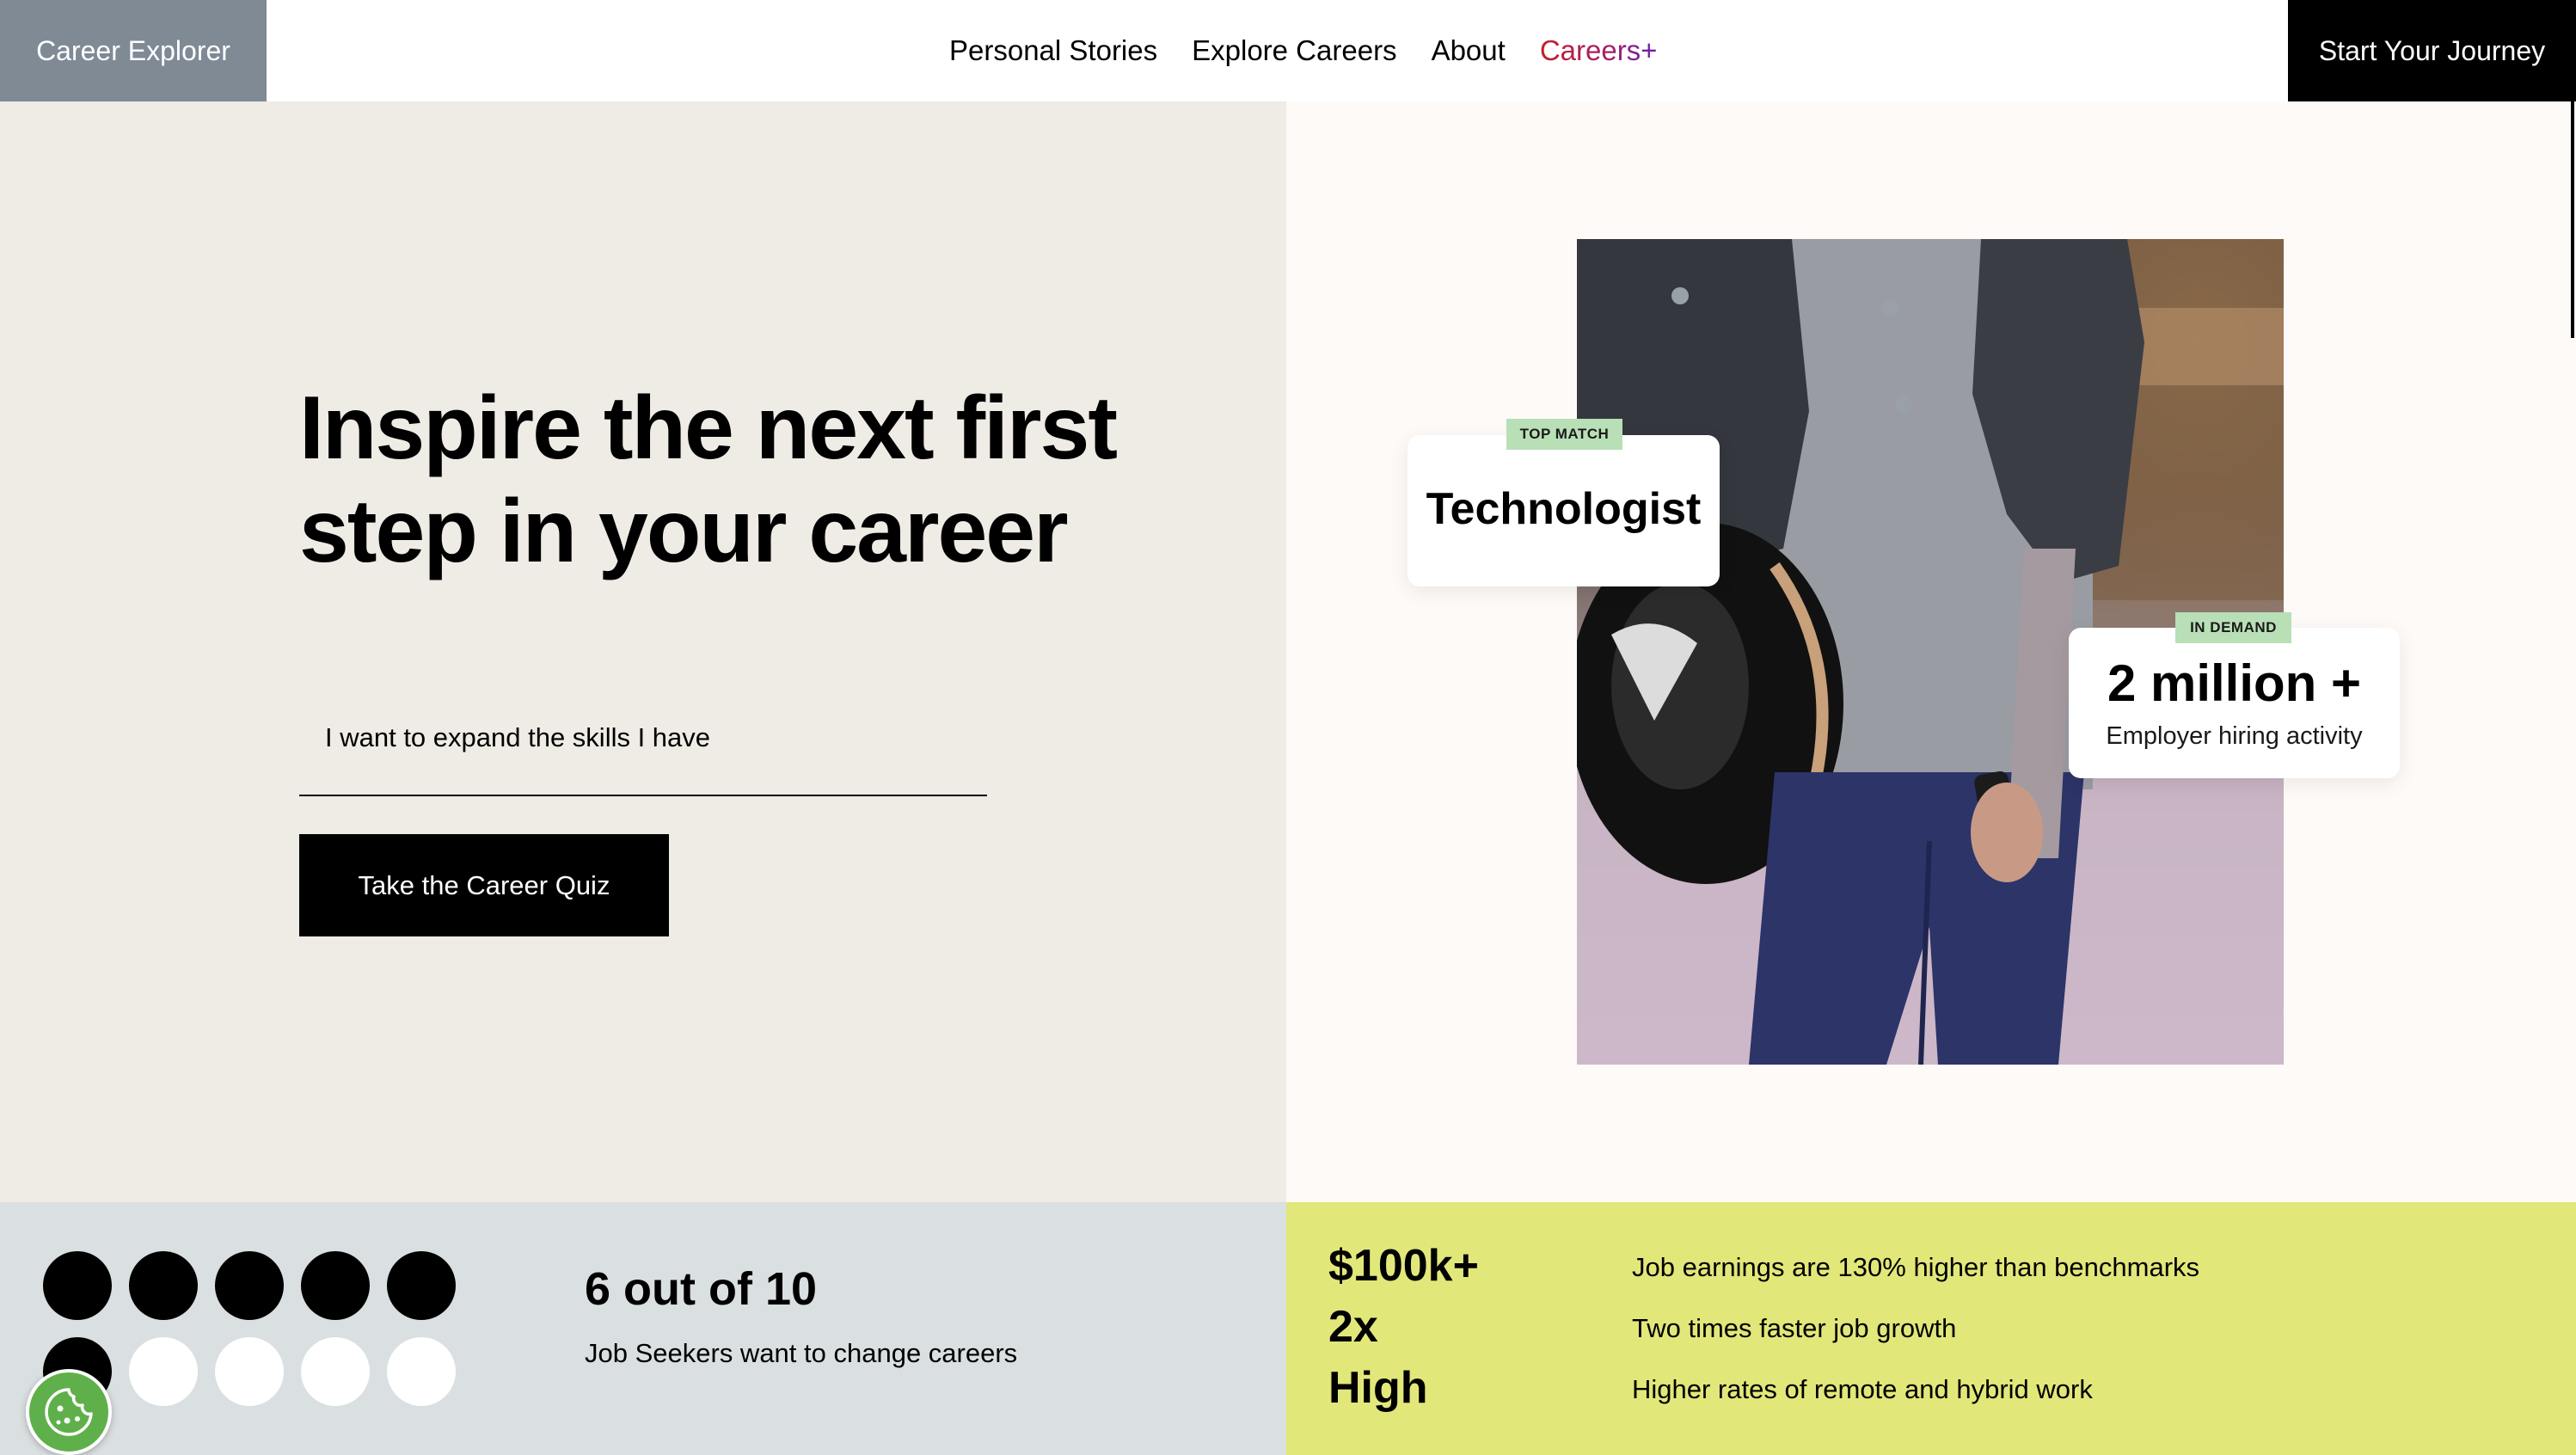  I want to click on stat-label: Job Seekers want to change careers, so click(801, 1353).